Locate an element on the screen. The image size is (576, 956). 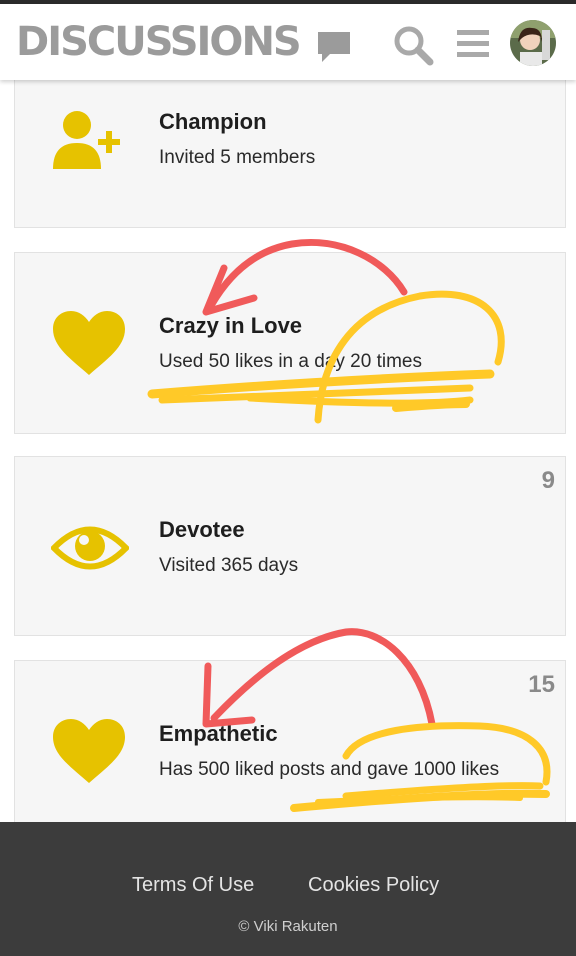
terms-of-use-link: Terms Of Use is located at coordinates (193, 885).